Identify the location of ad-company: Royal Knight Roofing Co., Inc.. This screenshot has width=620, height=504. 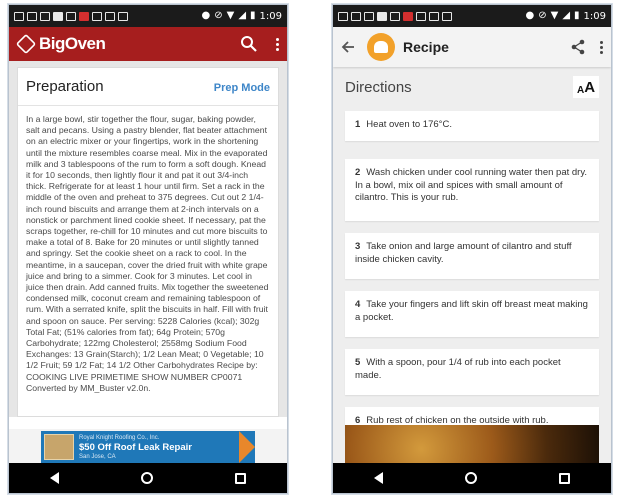
(119, 437).